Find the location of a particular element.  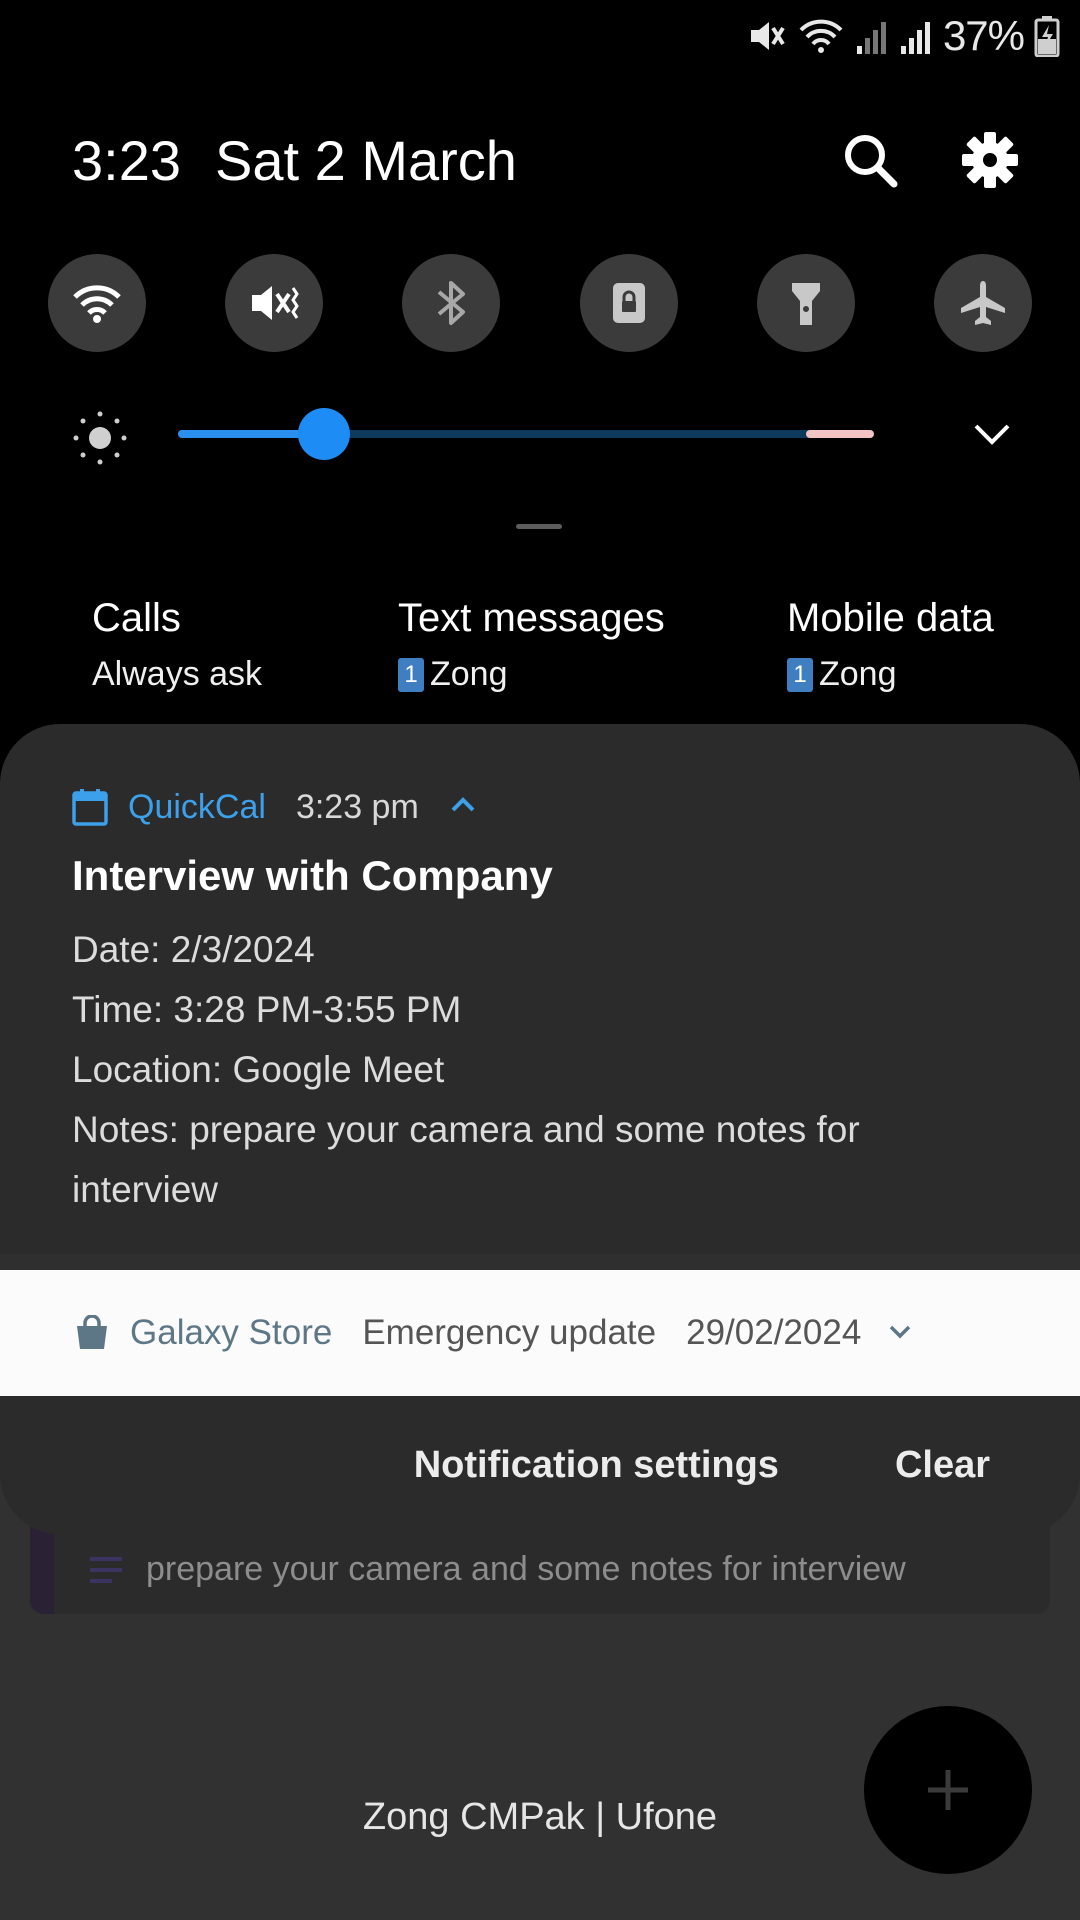

toggle-flashlight is located at coordinates (805, 303).